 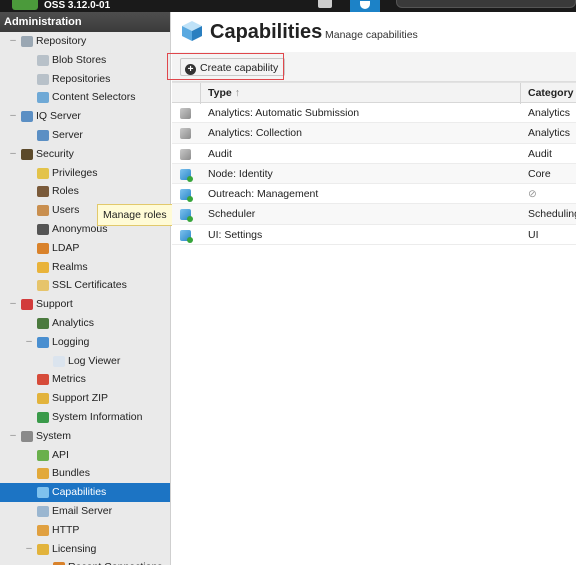 I want to click on metrics-icon, so click(x=43, y=380).